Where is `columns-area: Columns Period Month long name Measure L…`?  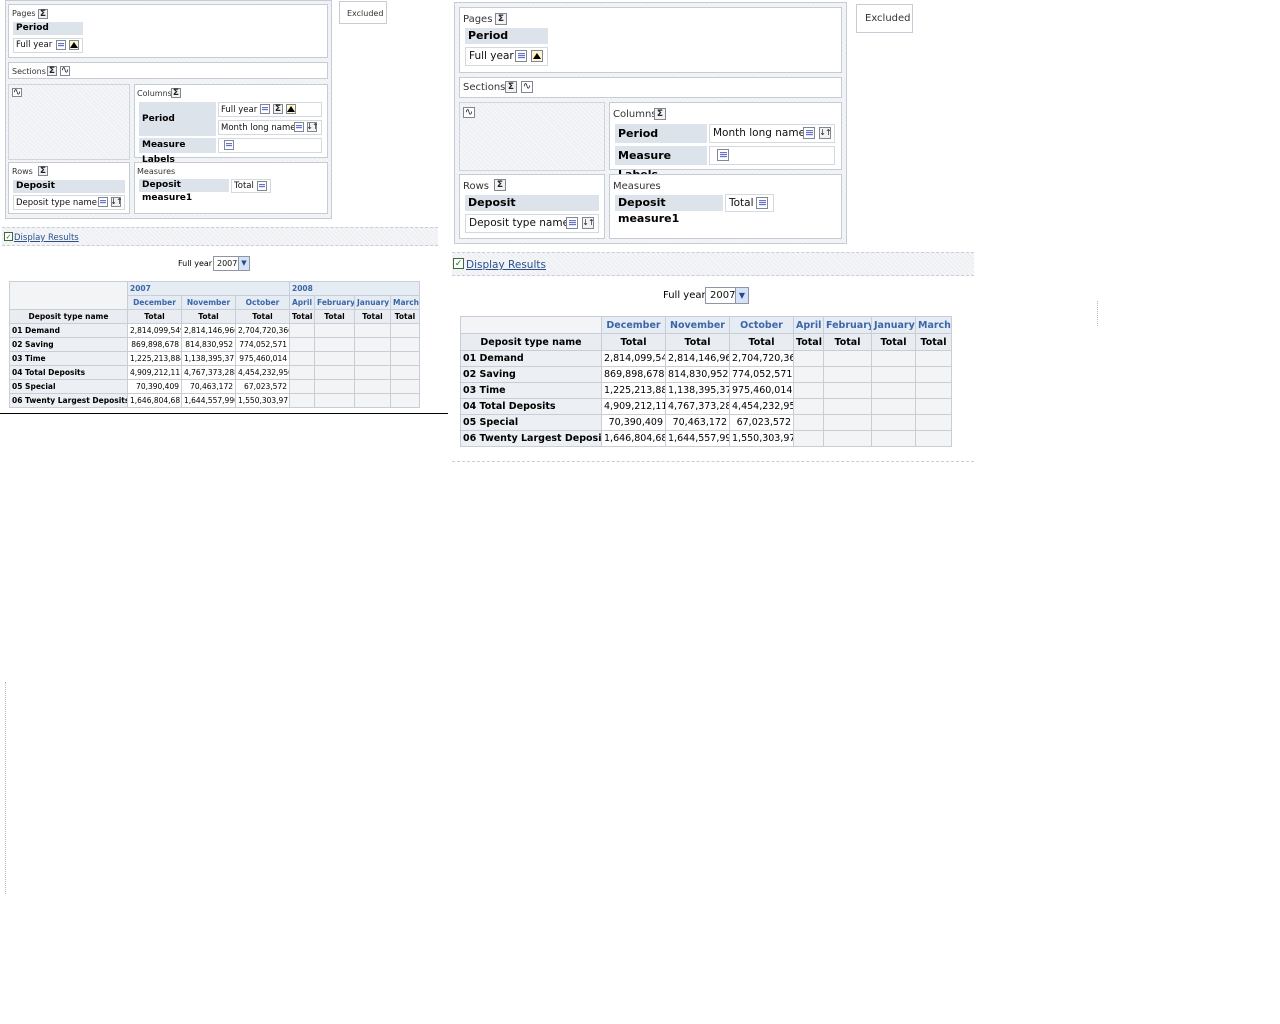
columns-area: Columns Period Month long name Measure L… is located at coordinates (725, 141).